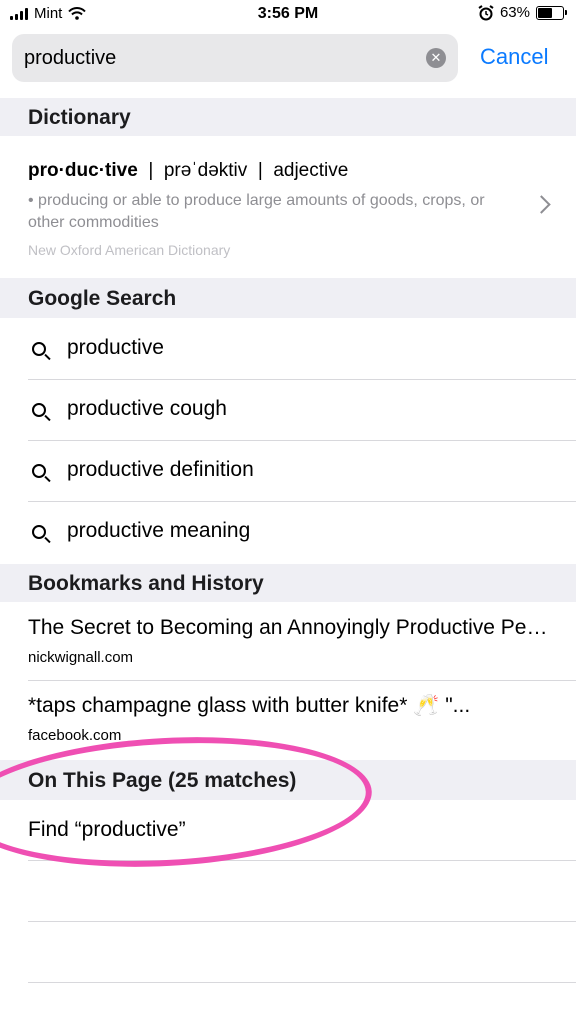  I want to click on dictionary-source: New Oxford American Dictionary, so click(129, 250).